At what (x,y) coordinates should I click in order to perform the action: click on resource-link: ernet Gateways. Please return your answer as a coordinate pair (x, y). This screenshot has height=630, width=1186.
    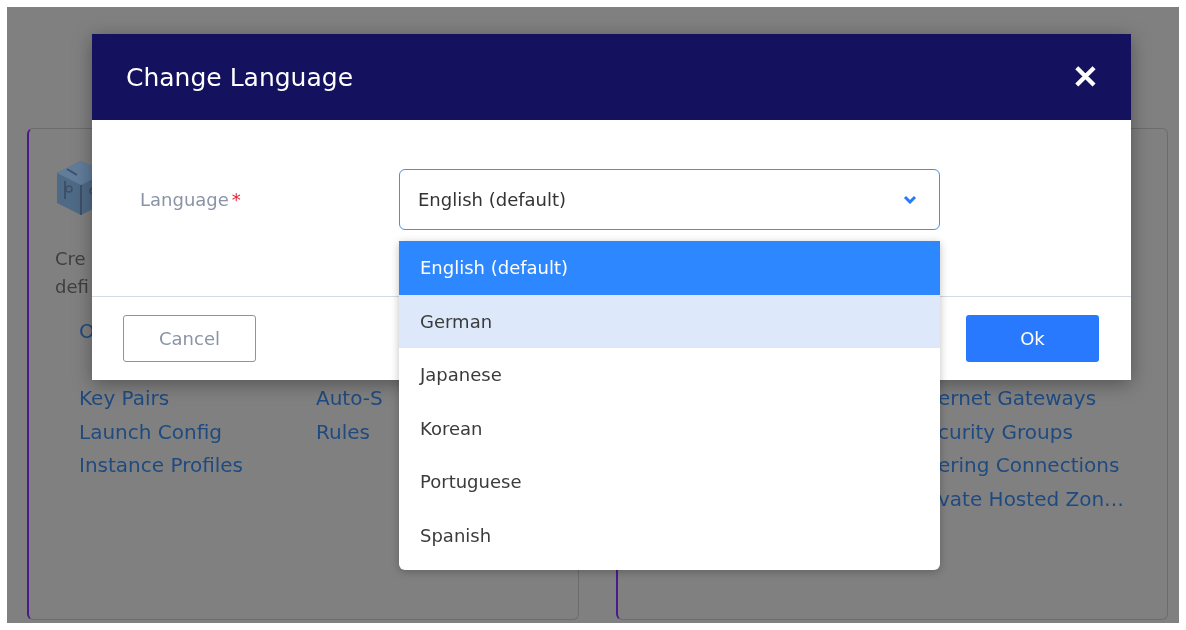
    Looking at the image, I should click on (1017, 399).